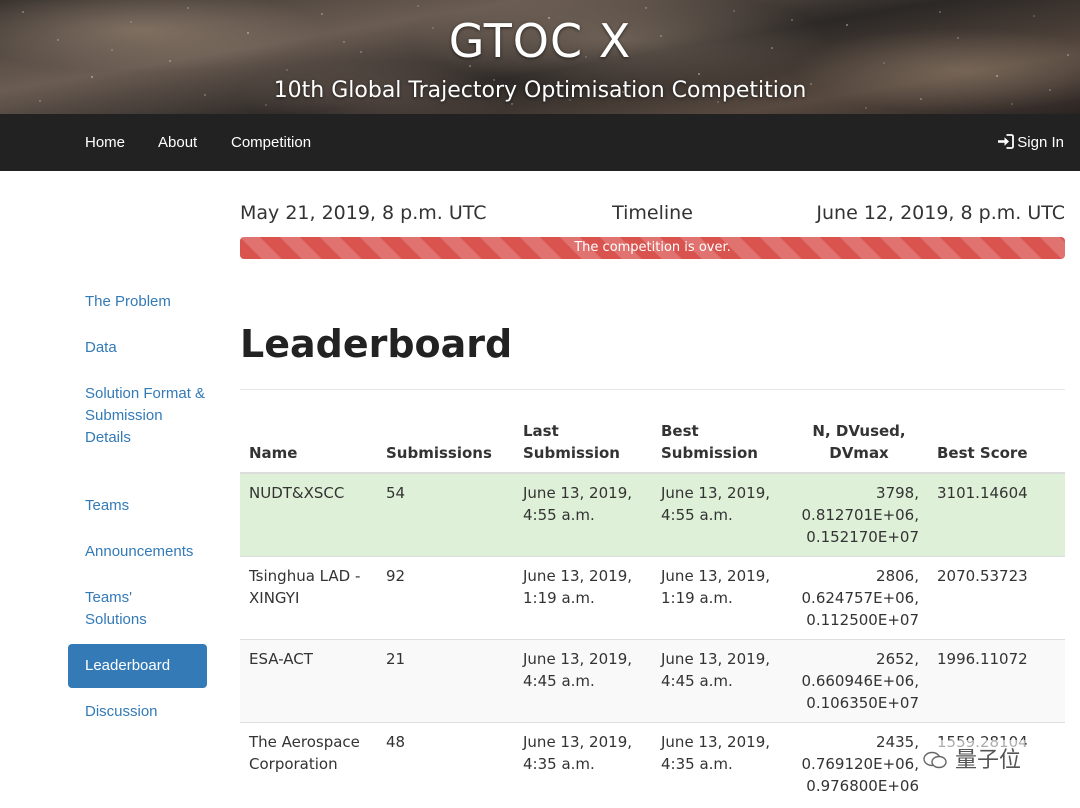 The width and height of the screenshot is (1080, 808). Describe the element at coordinates (137, 666) in the screenshot. I see `sidebar-item-leaderboard: Leaderboard` at that location.